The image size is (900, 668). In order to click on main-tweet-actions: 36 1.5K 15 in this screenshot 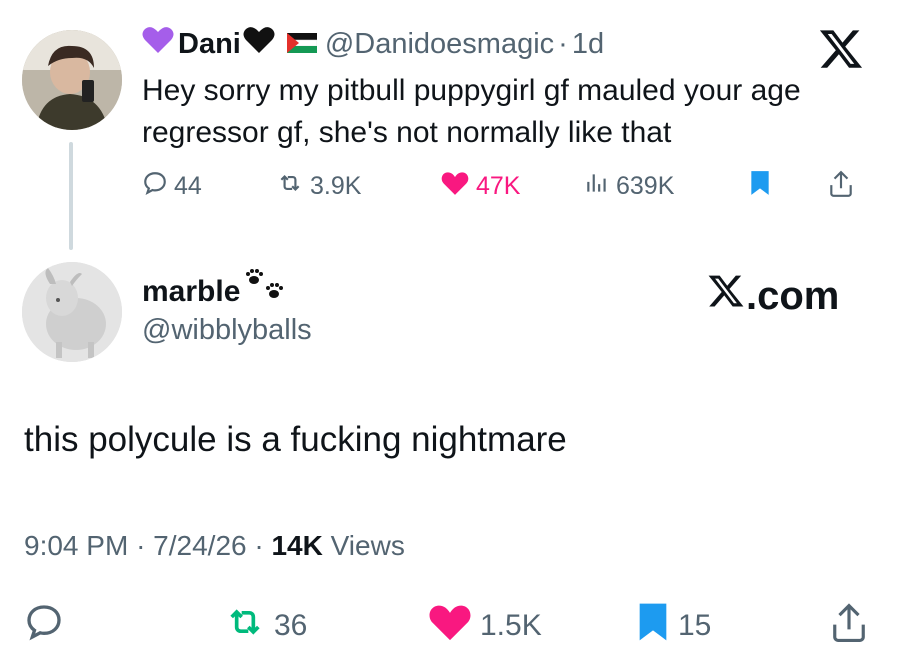, I will do `click(450, 627)`.